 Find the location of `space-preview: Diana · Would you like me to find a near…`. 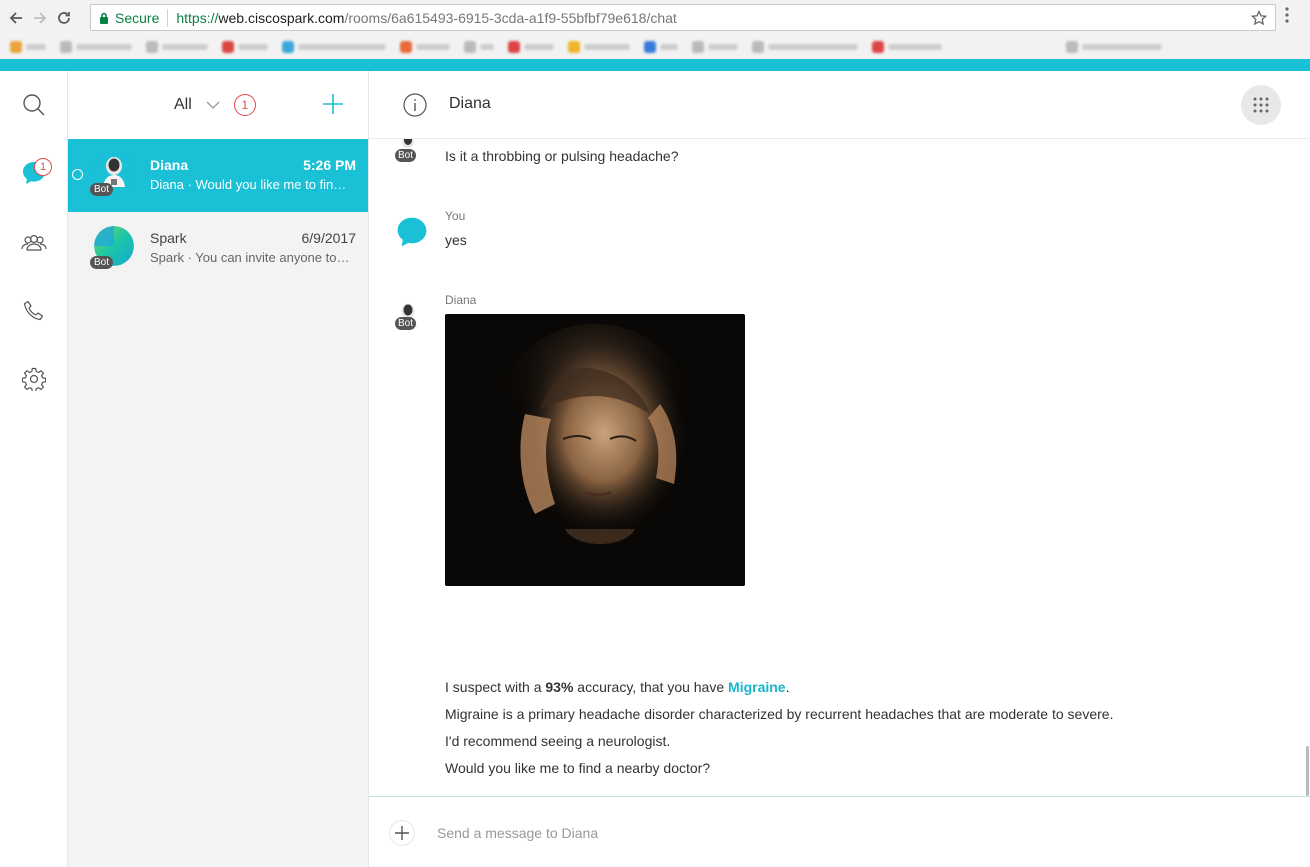

space-preview: Diana · Would you like me to find a near… is located at coordinates (250, 184).